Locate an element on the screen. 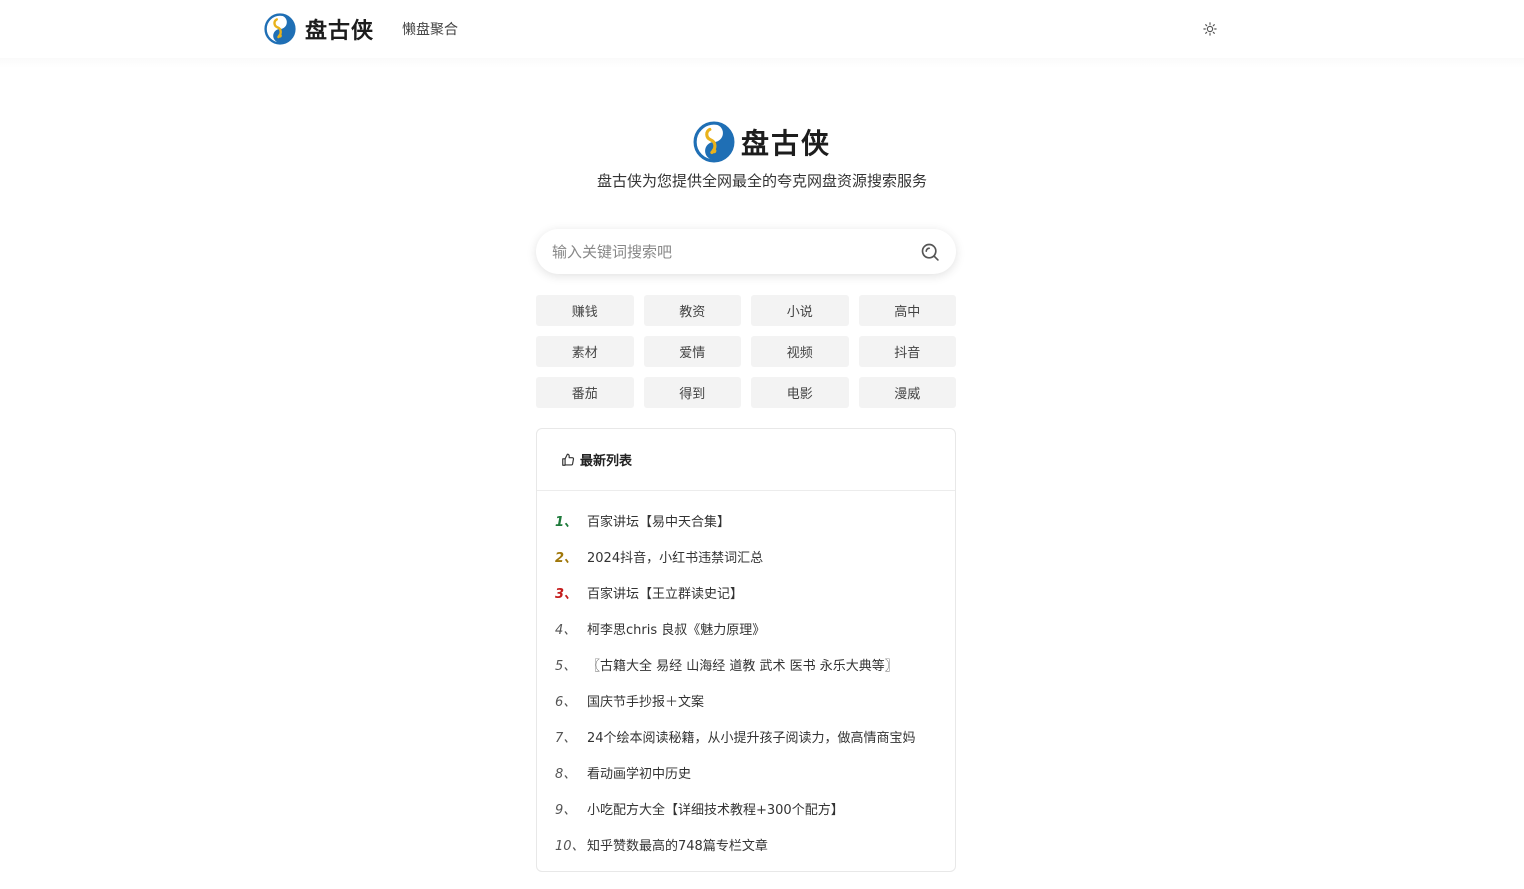  tag-button: 素材 is located at coordinates (585, 351).